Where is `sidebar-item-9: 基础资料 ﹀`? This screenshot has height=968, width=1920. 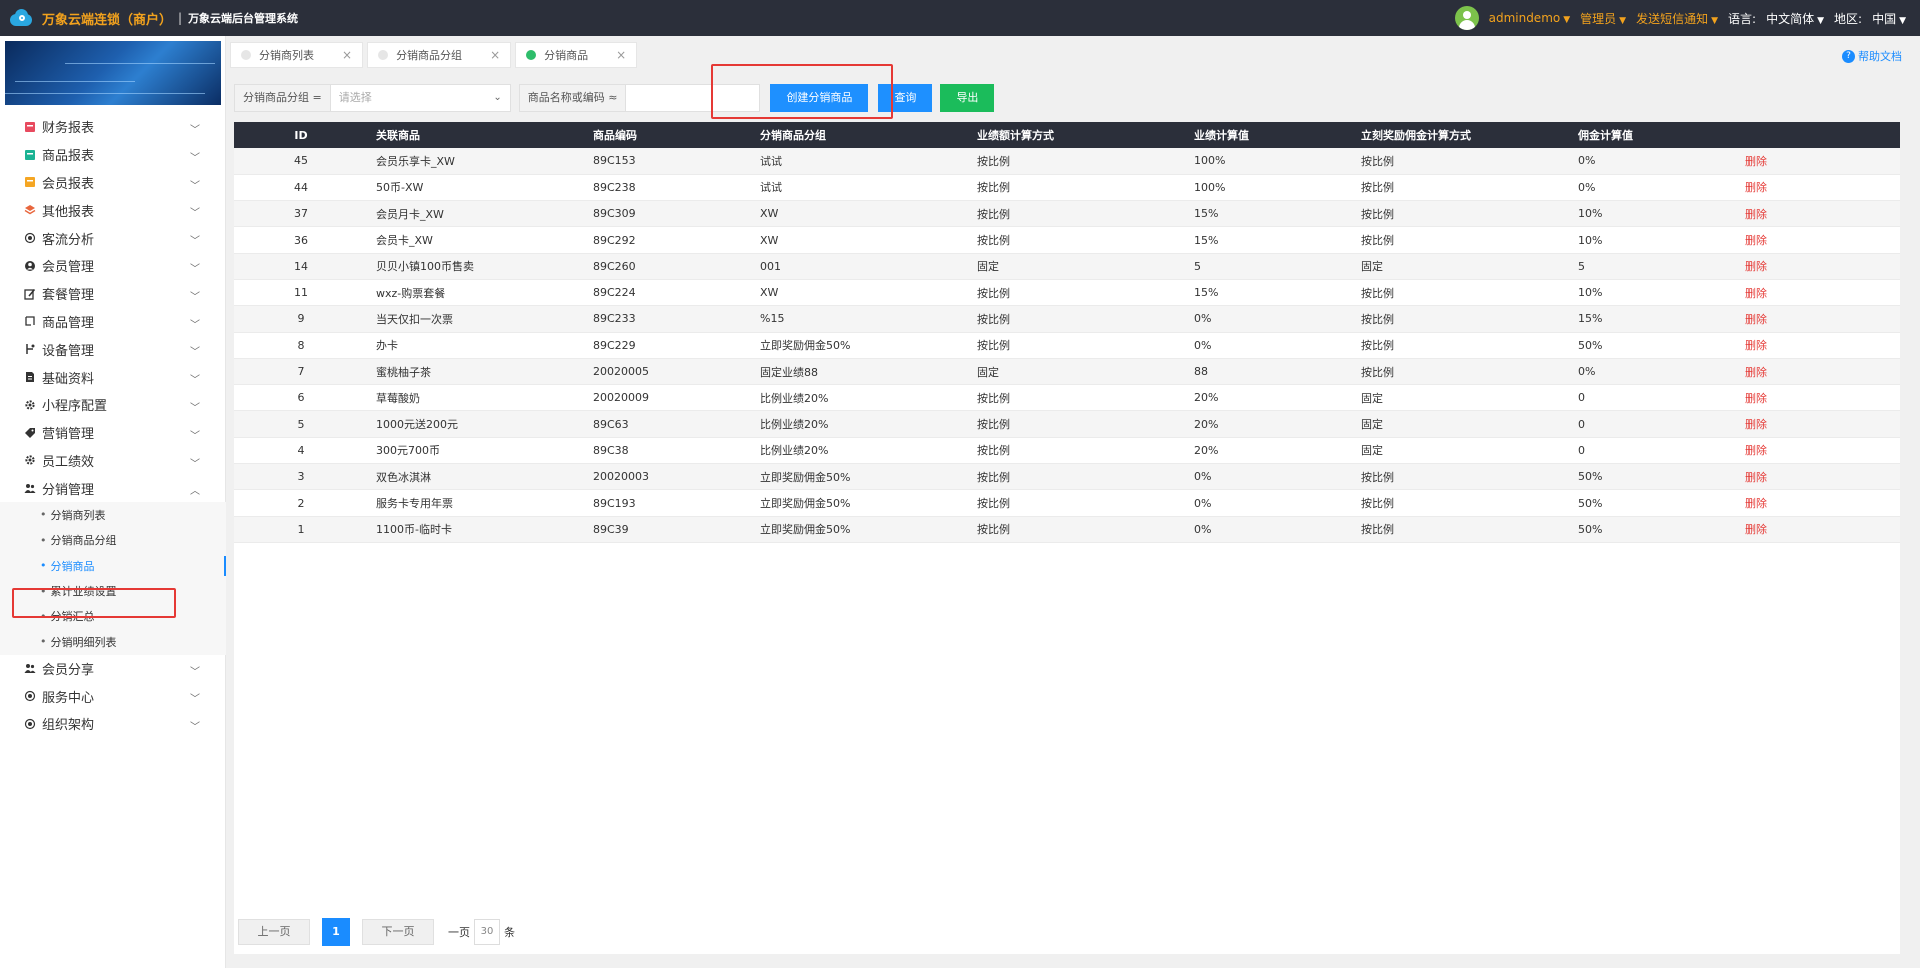 sidebar-item-9: 基础资料 ﹀ is located at coordinates (113, 377).